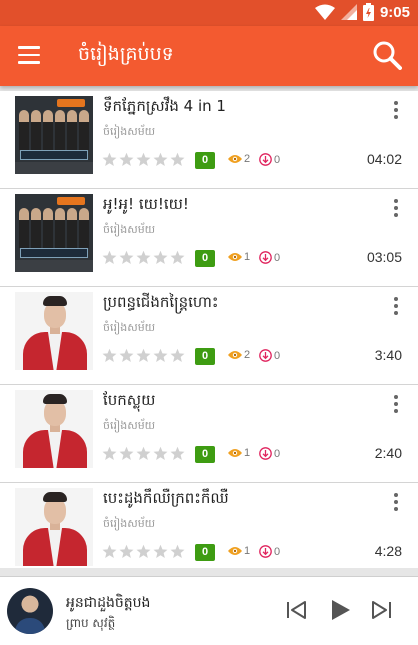 This screenshot has height=645, width=418. What do you see at coordinates (161, 302) in the screenshot?
I see `song-title: ប្រពន្ធជើងកន្ត្រៃហោះ` at bounding box center [161, 302].